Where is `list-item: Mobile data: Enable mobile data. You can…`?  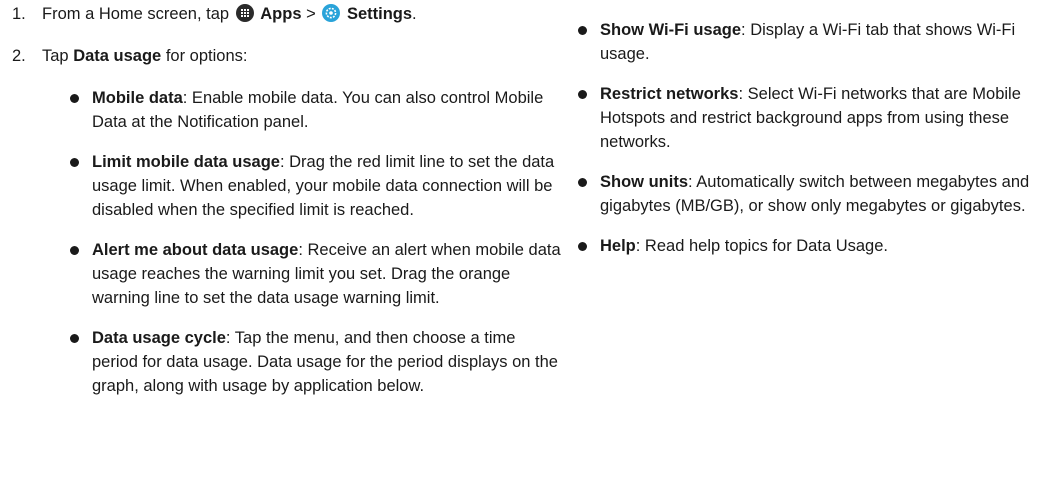 list-item: Mobile data: Enable mobile data. You can… is located at coordinates (316, 110).